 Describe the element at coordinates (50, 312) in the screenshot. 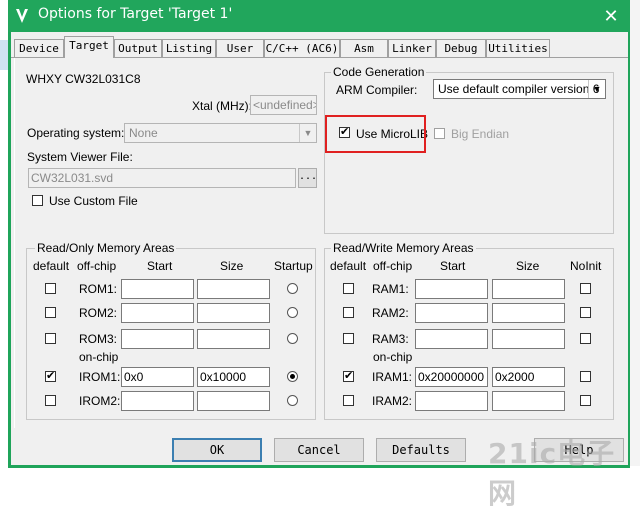

I see `rom2-default-checkbox` at that location.